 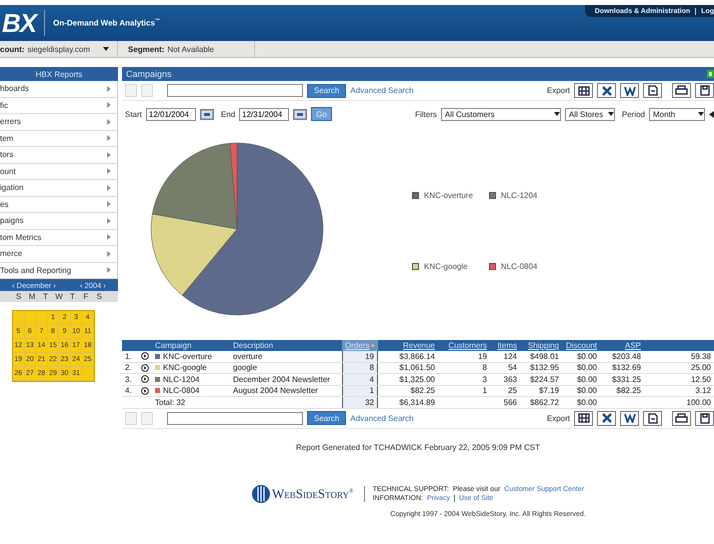 What do you see at coordinates (59, 188) in the screenshot?
I see `sidebar-item: igation` at bounding box center [59, 188].